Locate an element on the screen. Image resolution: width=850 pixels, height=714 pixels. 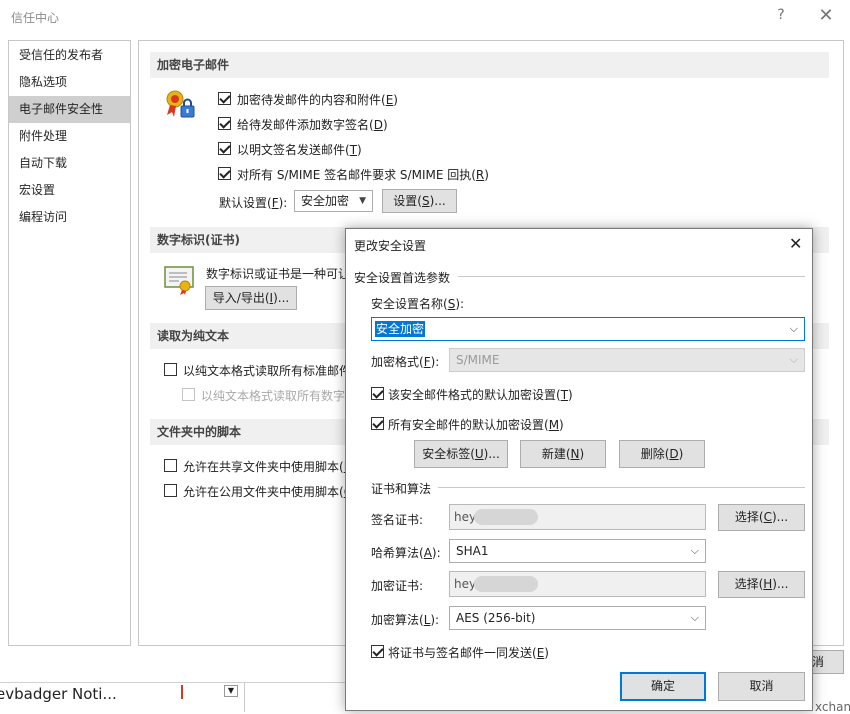
label-setting-name: 安全设置名称(S): is located at coordinates (418, 304).